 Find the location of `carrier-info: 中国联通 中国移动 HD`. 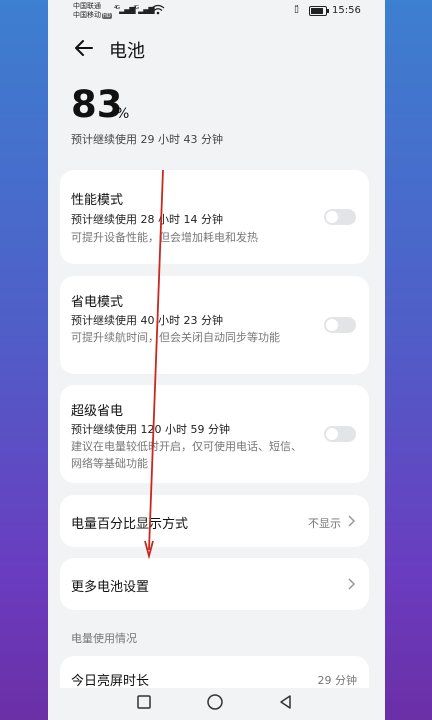

carrier-info: 中国联通 中国移动 HD is located at coordinates (92, 11).